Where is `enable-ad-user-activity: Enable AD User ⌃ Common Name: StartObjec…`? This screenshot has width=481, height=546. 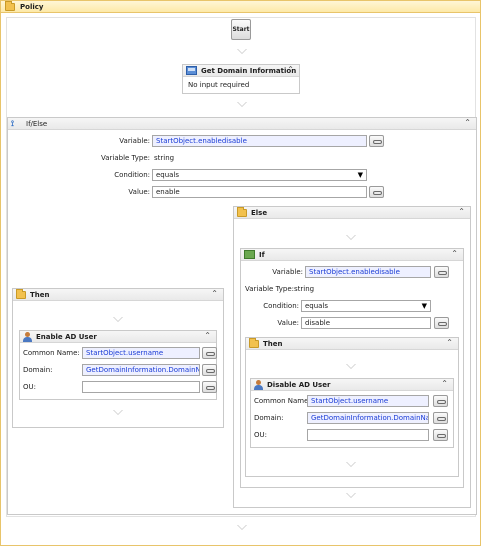 enable-ad-user-activity: Enable AD User ⌃ Common Name: StartObjec… is located at coordinates (118, 365).